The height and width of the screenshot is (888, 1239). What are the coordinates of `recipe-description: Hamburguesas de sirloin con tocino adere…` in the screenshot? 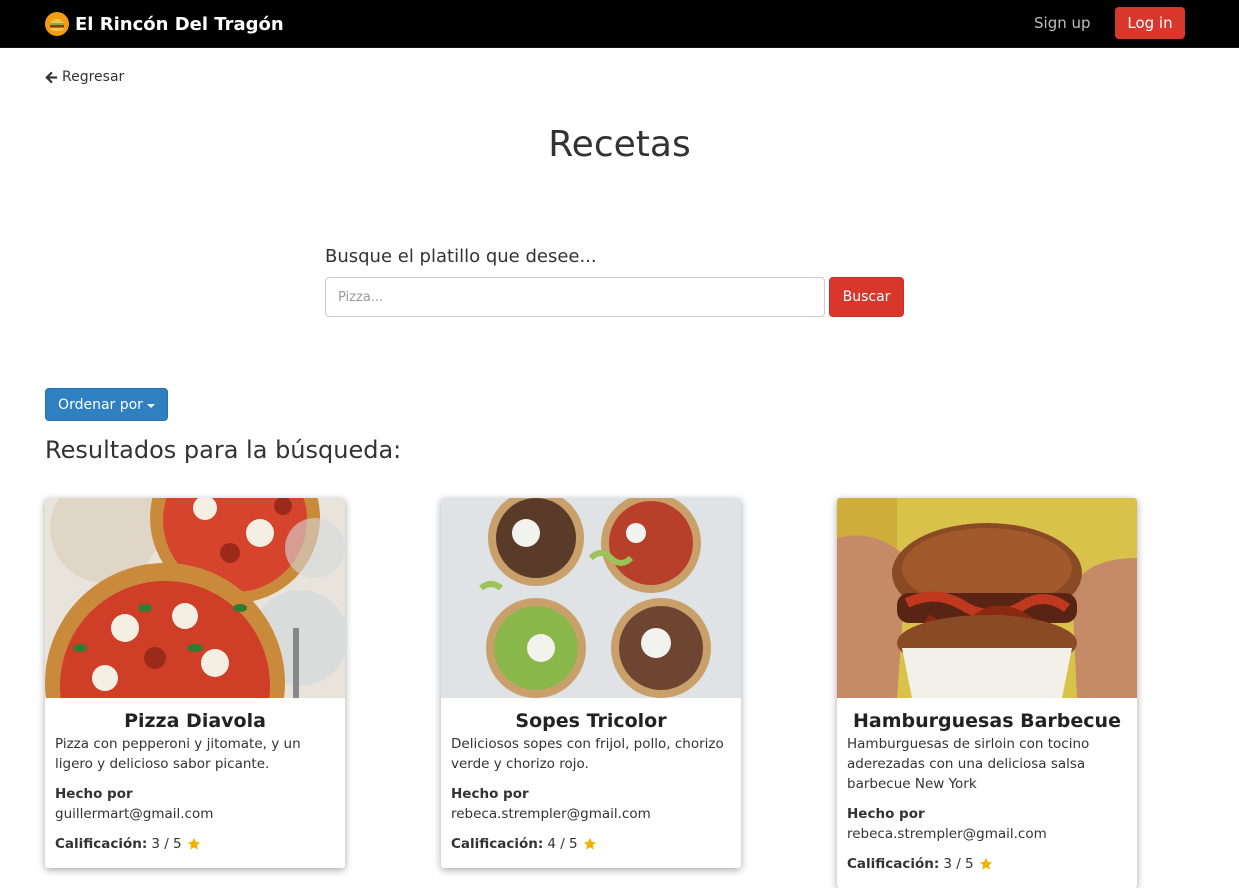 It's located at (968, 764).